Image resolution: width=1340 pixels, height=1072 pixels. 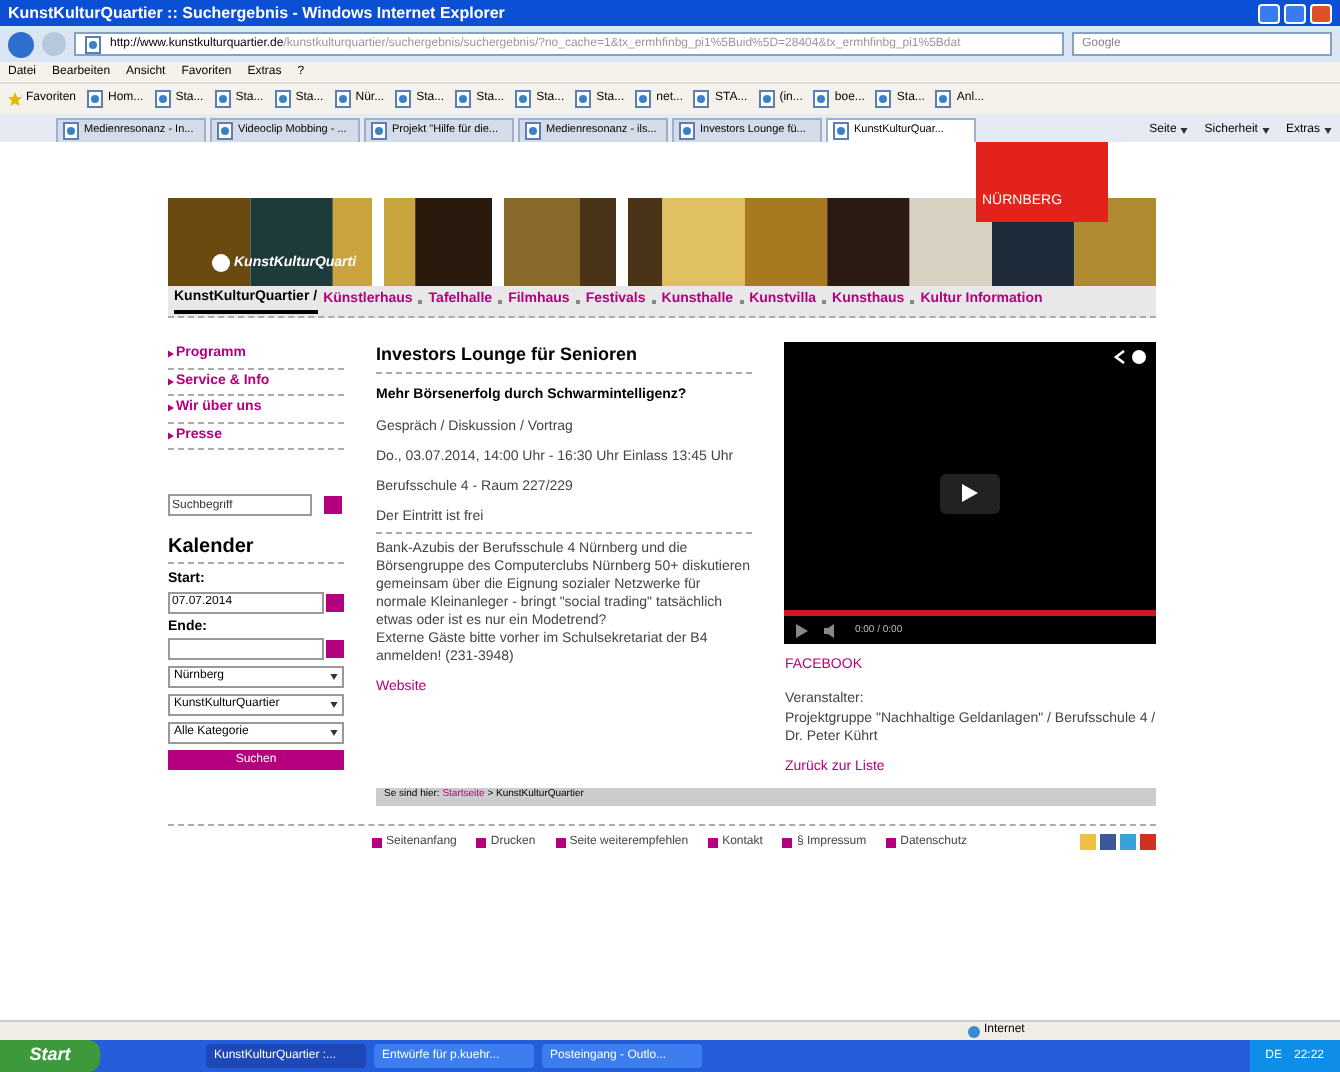 I want to click on calendar-heading: Kalender, so click(x=256, y=548).